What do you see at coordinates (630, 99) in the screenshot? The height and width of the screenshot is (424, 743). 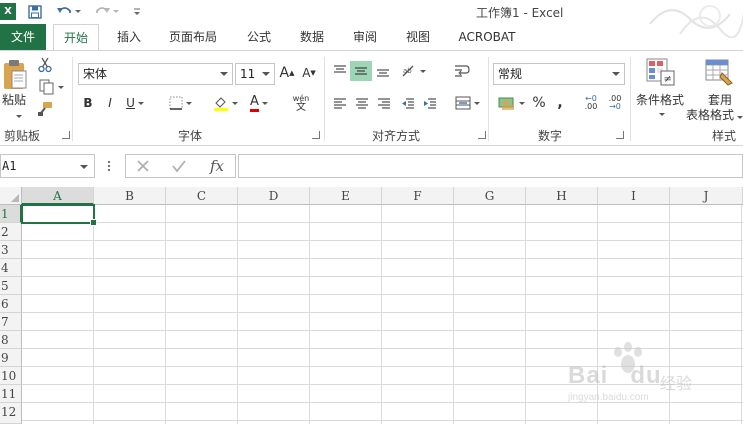 I see `group-separator` at bounding box center [630, 99].